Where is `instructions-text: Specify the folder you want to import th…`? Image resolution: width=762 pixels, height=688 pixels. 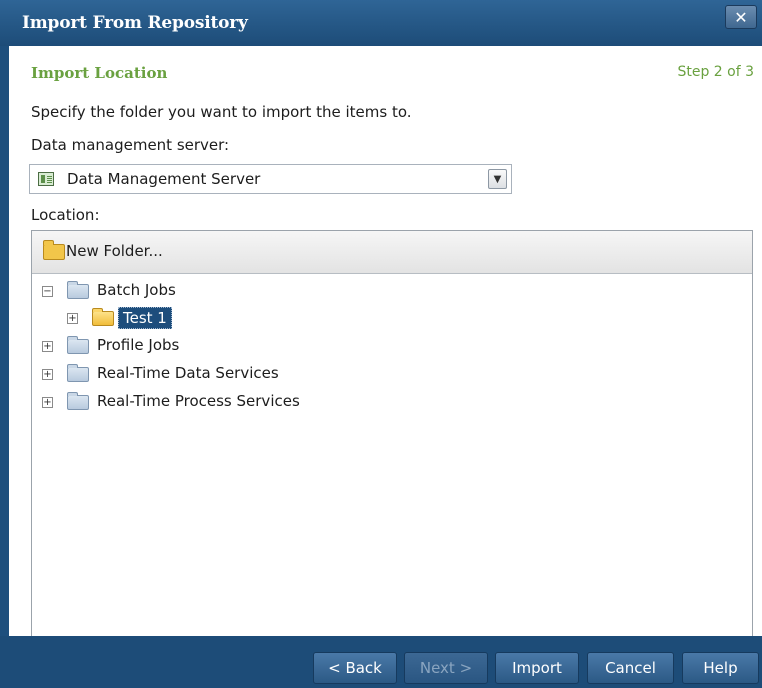
instructions-text: Specify the folder you want to import th… is located at coordinates (221, 112).